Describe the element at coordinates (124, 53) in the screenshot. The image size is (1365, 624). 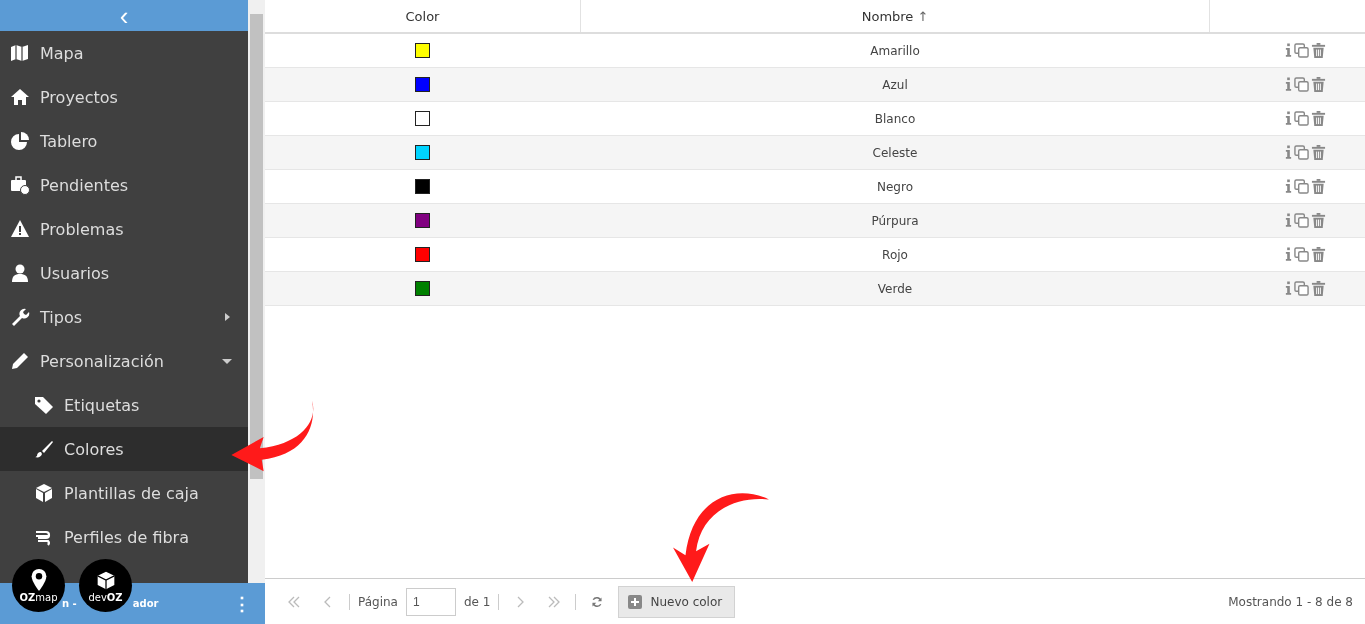
I see `menu-item: Mapa` at that location.